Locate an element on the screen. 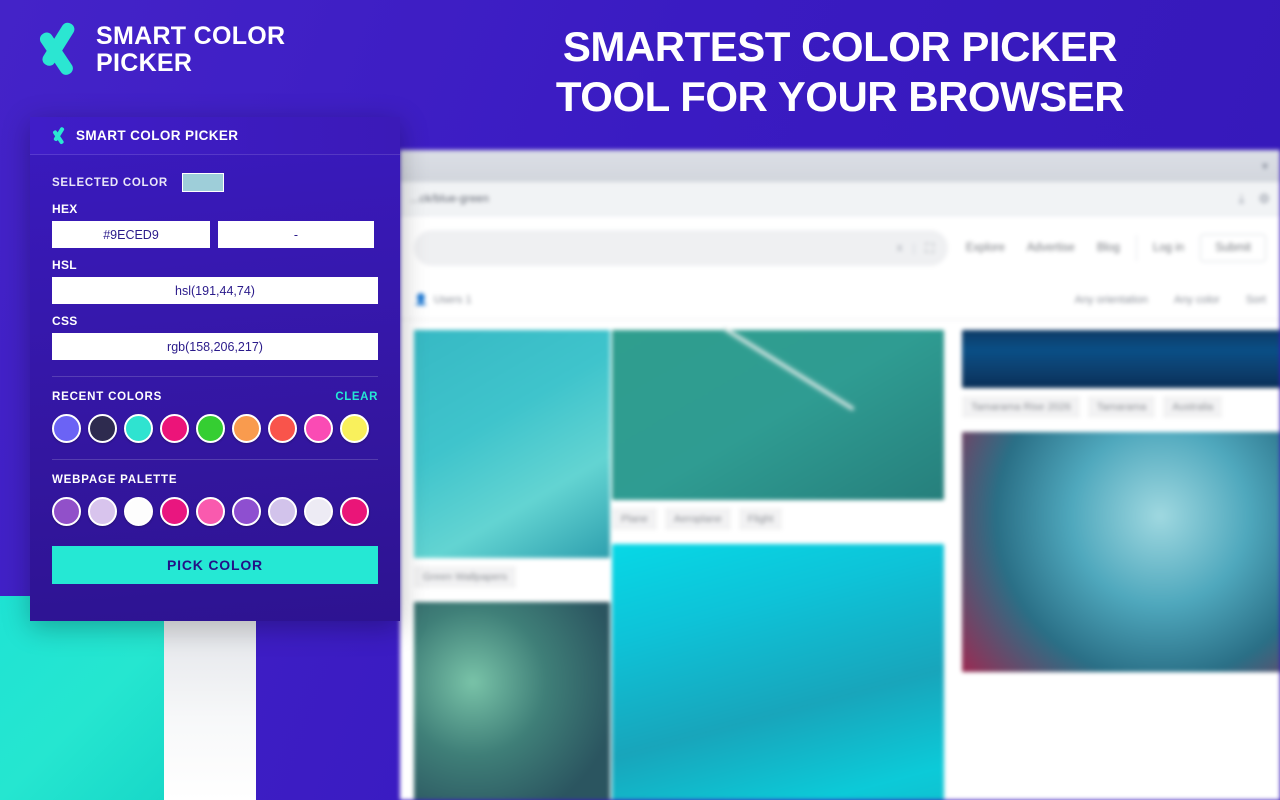  users-indicator: 👤 Users 1 is located at coordinates (443, 300).